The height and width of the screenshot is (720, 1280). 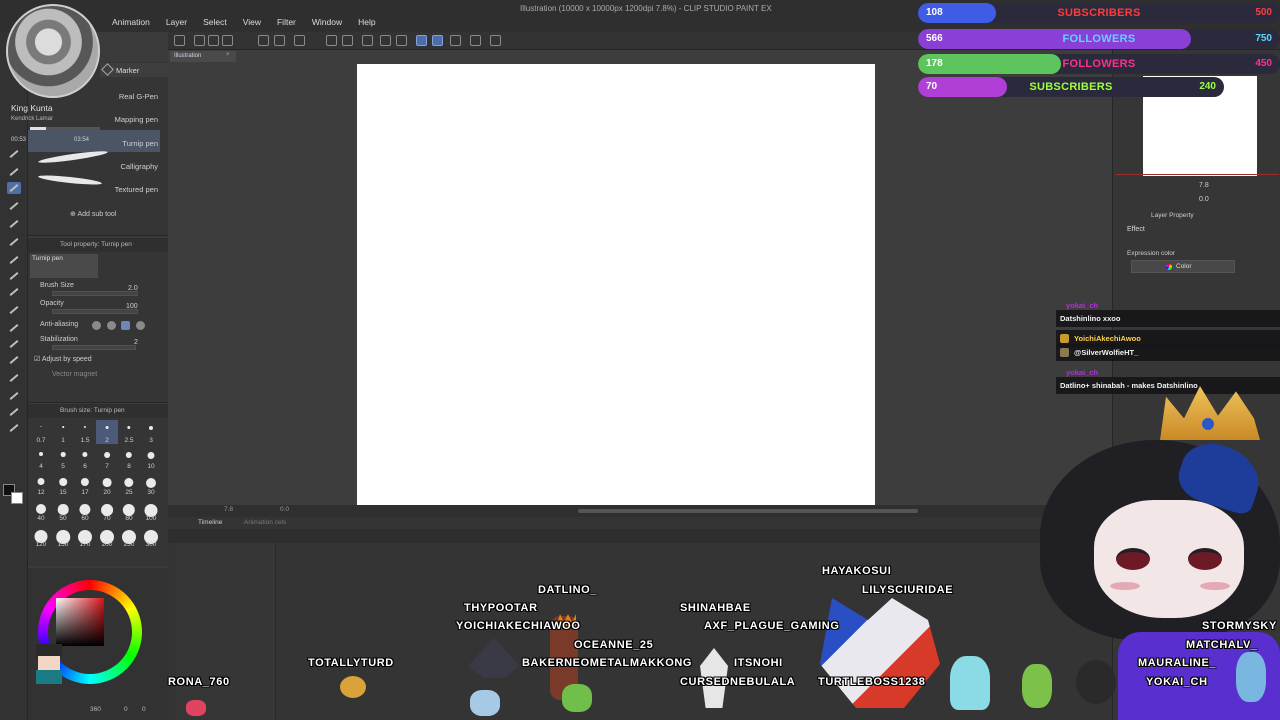 What do you see at coordinates (210, 522) in the screenshot?
I see `tab-timeline: Timeline` at bounding box center [210, 522].